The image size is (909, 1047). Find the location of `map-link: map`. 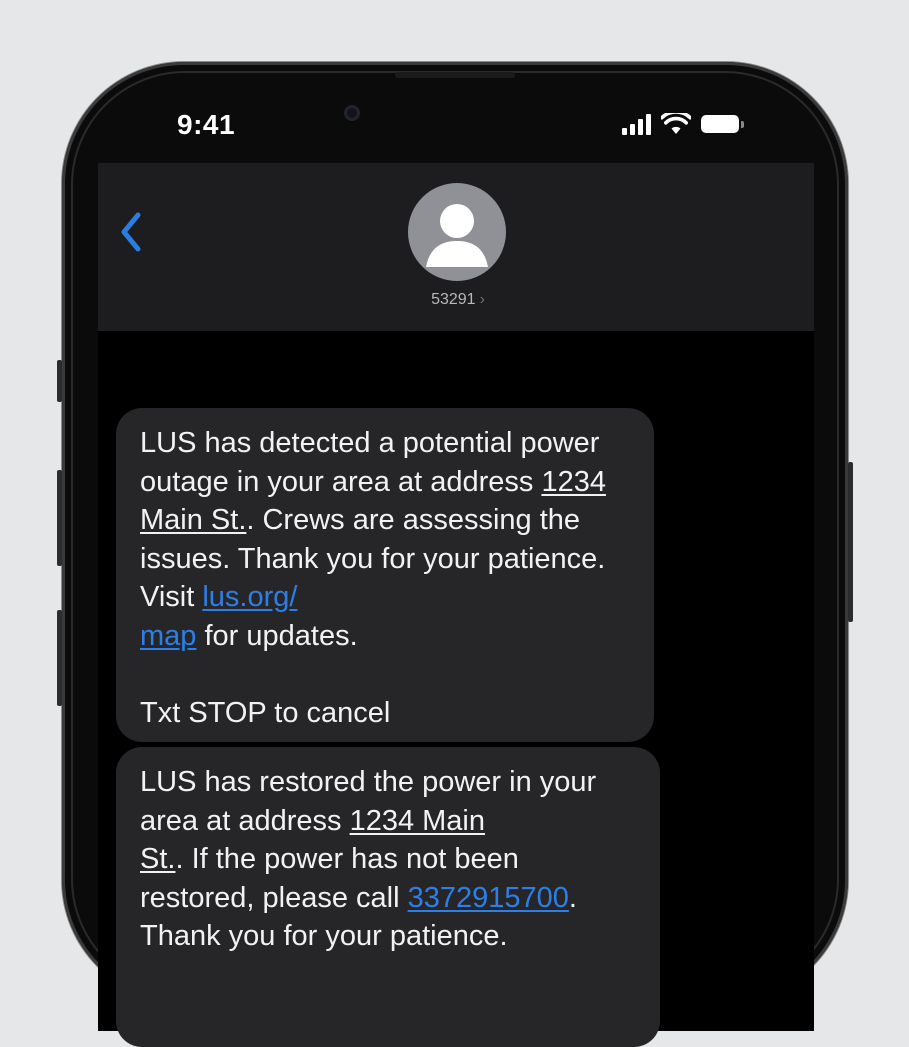

map-link: map is located at coordinates (168, 636).